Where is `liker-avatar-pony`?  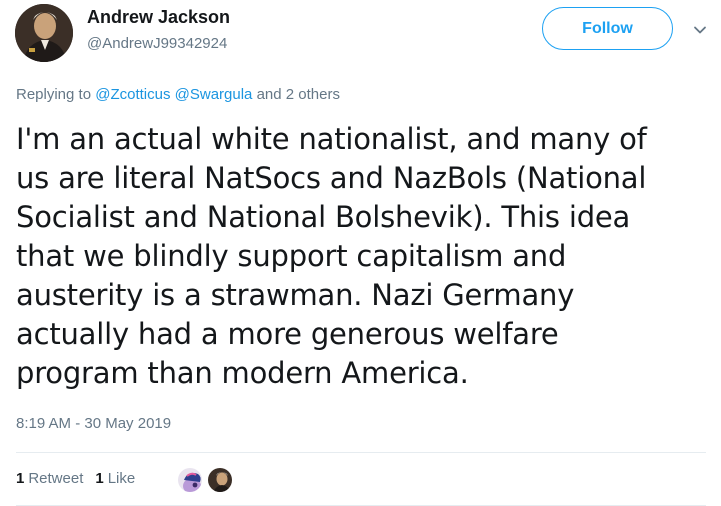 liker-avatar-pony is located at coordinates (190, 480).